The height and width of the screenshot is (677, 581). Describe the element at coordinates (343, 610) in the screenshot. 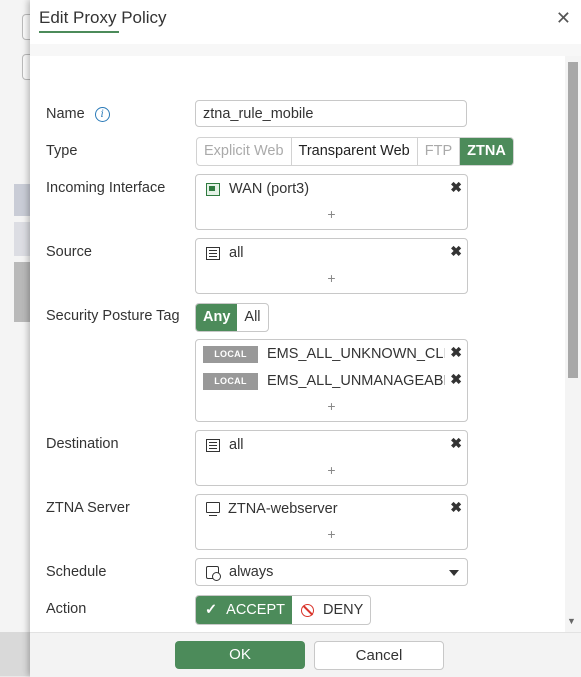

I see `deny-label: DENY` at that location.